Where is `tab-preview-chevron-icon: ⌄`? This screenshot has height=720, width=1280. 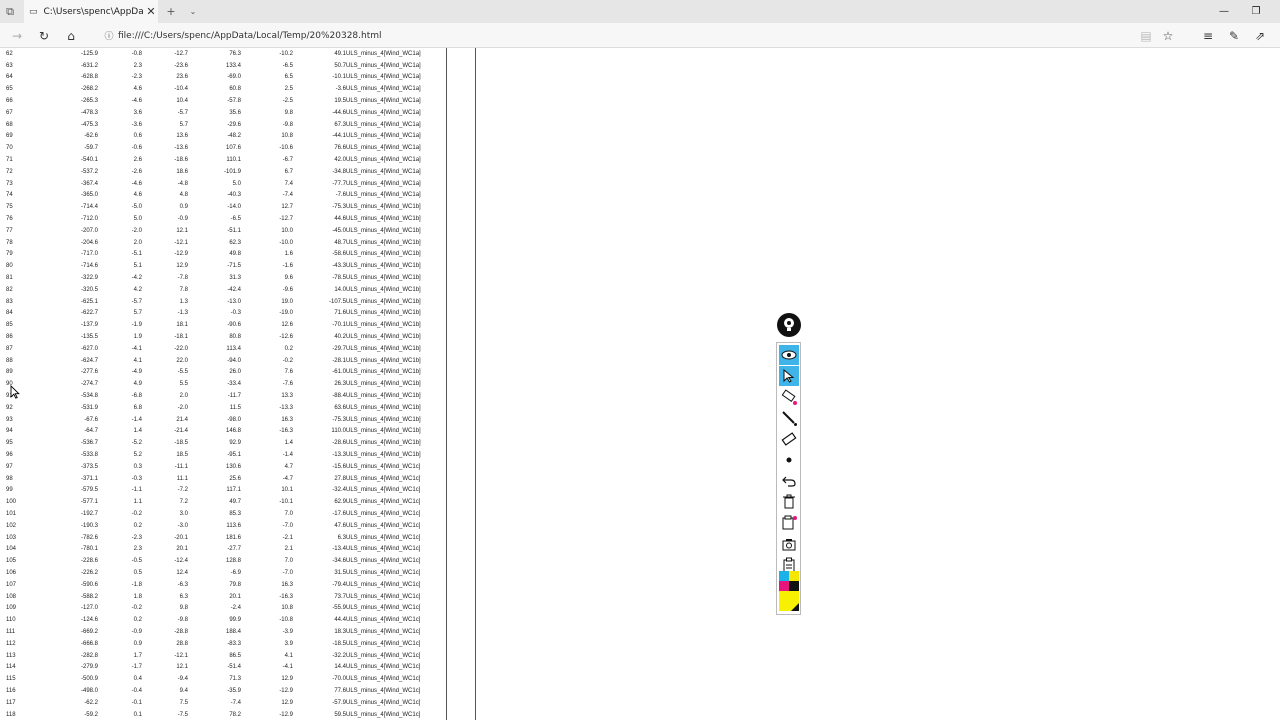
tab-preview-chevron-icon: ⌄ is located at coordinates (193, 11).